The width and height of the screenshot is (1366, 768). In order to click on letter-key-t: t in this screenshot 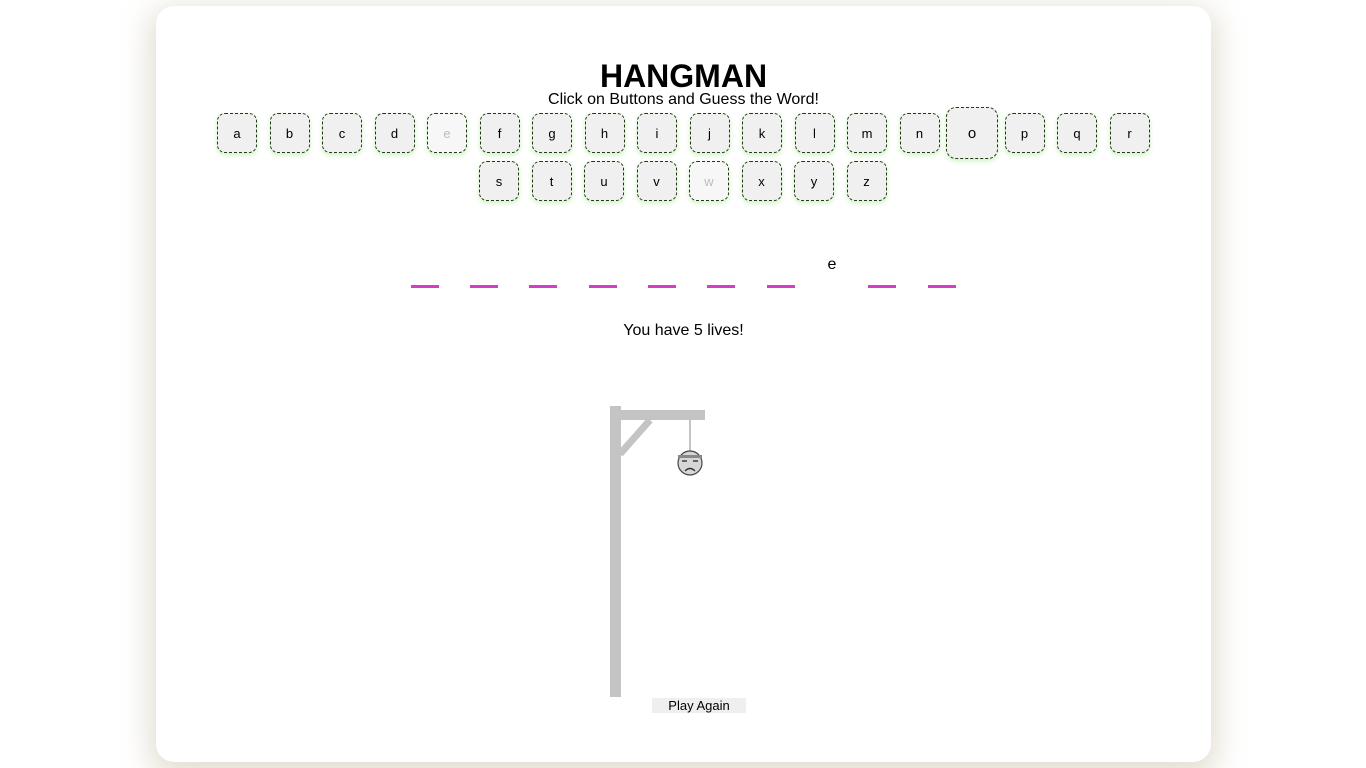, I will do `click(551, 181)`.